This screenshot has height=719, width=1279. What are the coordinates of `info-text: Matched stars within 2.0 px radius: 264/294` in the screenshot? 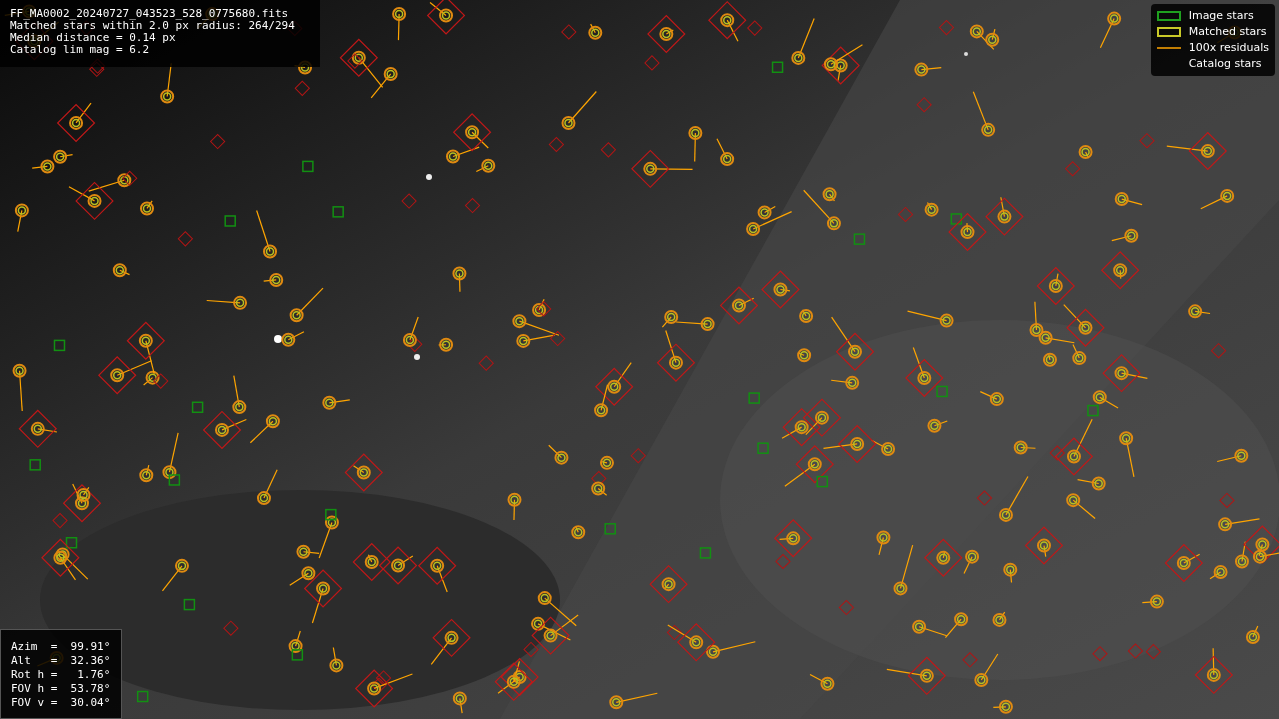 It's located at (153, 26).